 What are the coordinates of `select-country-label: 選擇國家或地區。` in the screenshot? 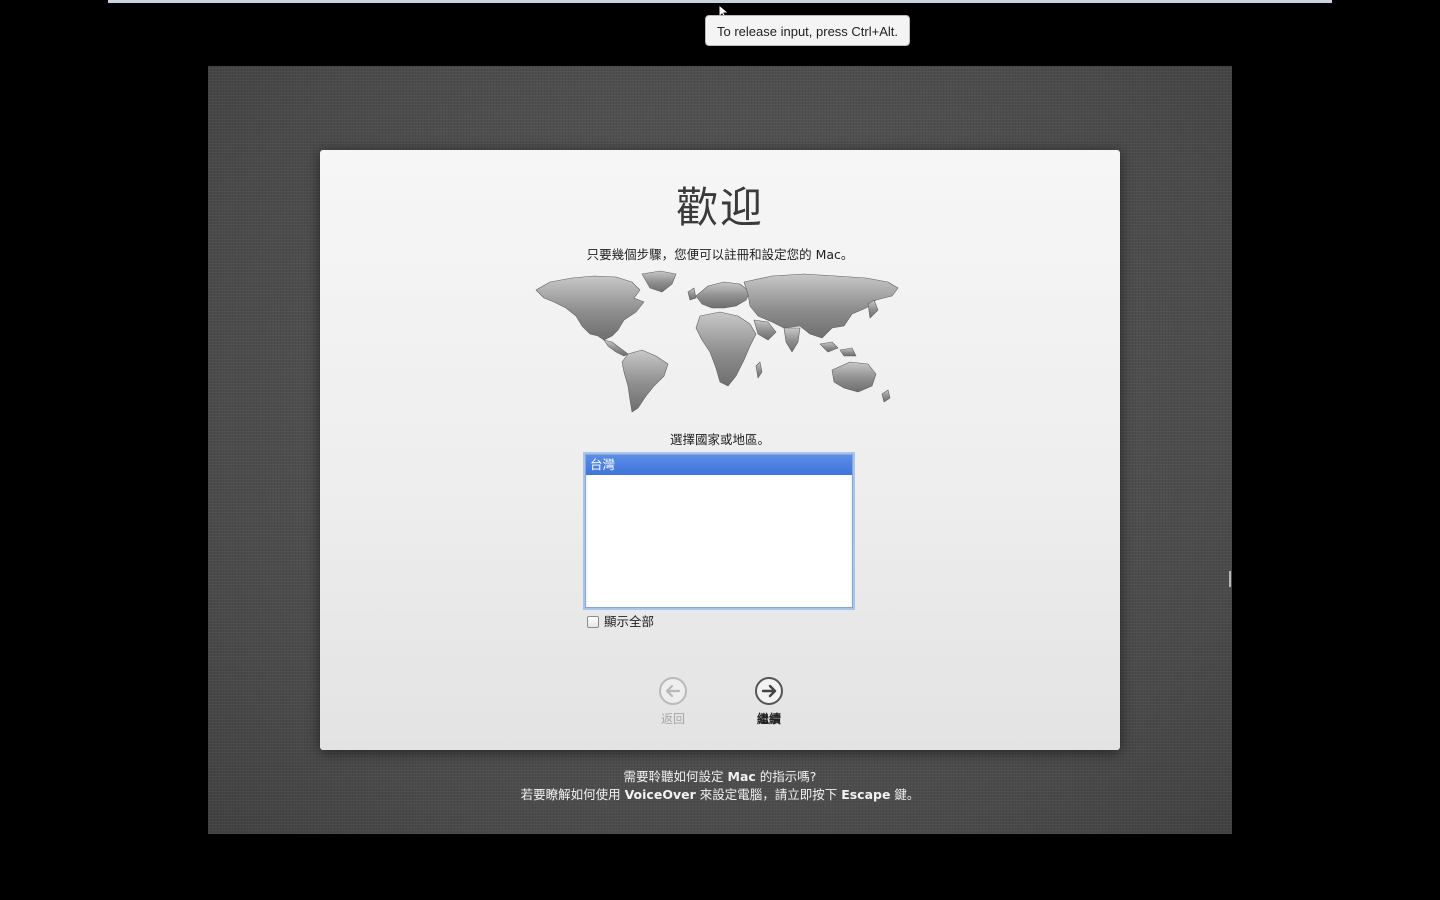 It's located at (719, 439).